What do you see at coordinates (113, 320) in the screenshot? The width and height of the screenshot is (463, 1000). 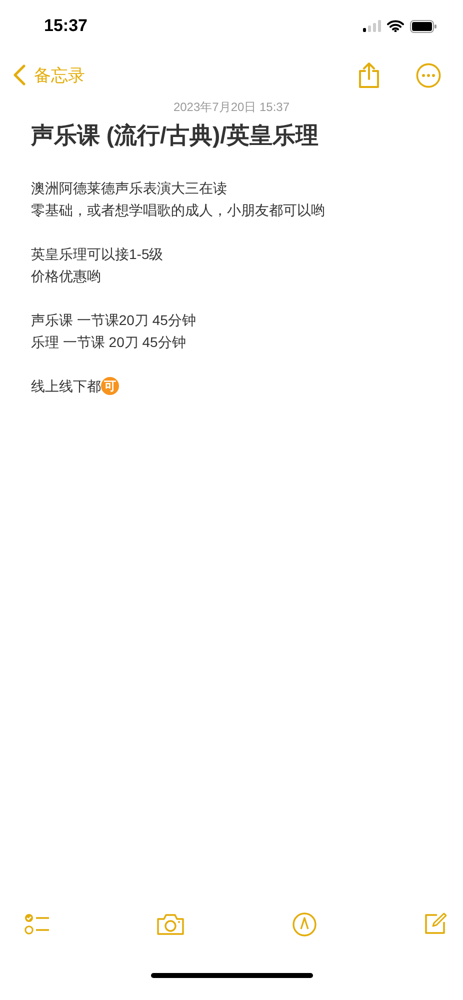 I see `note-line: 声乐课 一节课20刀 45分钟` at bounding box center [113, 320].